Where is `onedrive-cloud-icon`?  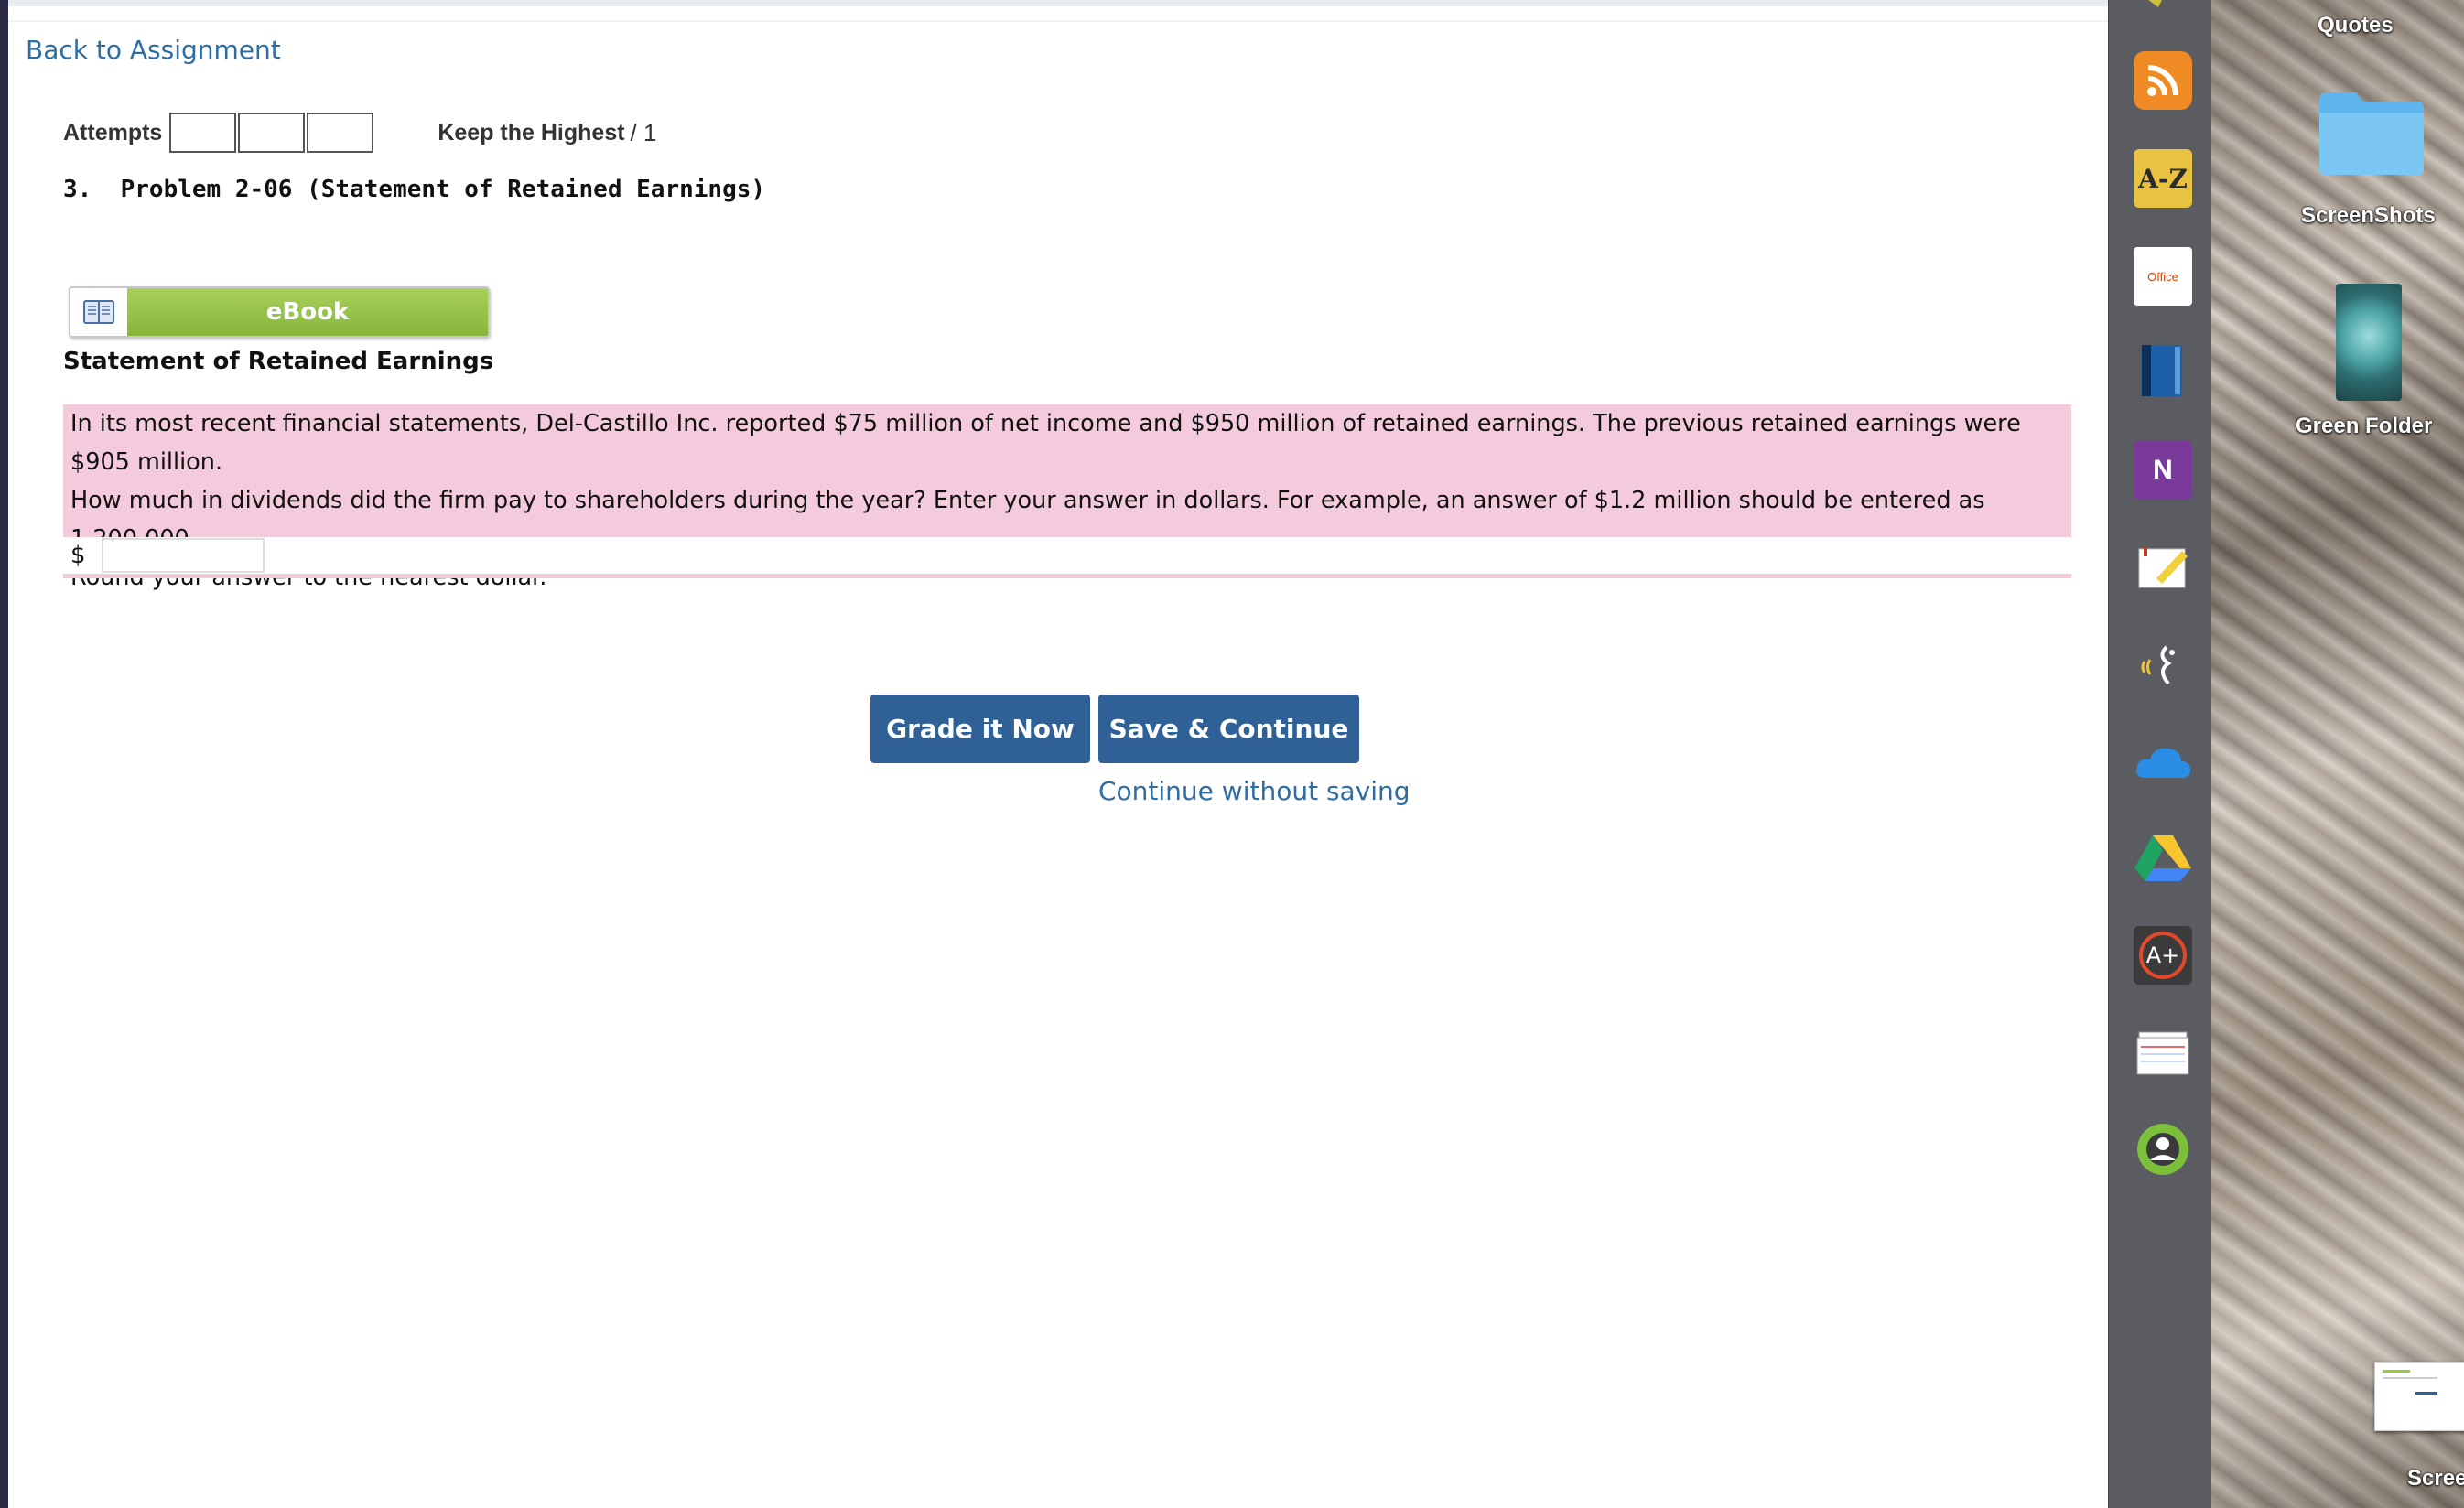
onedrive-cloud-icon is located at coordinates (2163, 762).